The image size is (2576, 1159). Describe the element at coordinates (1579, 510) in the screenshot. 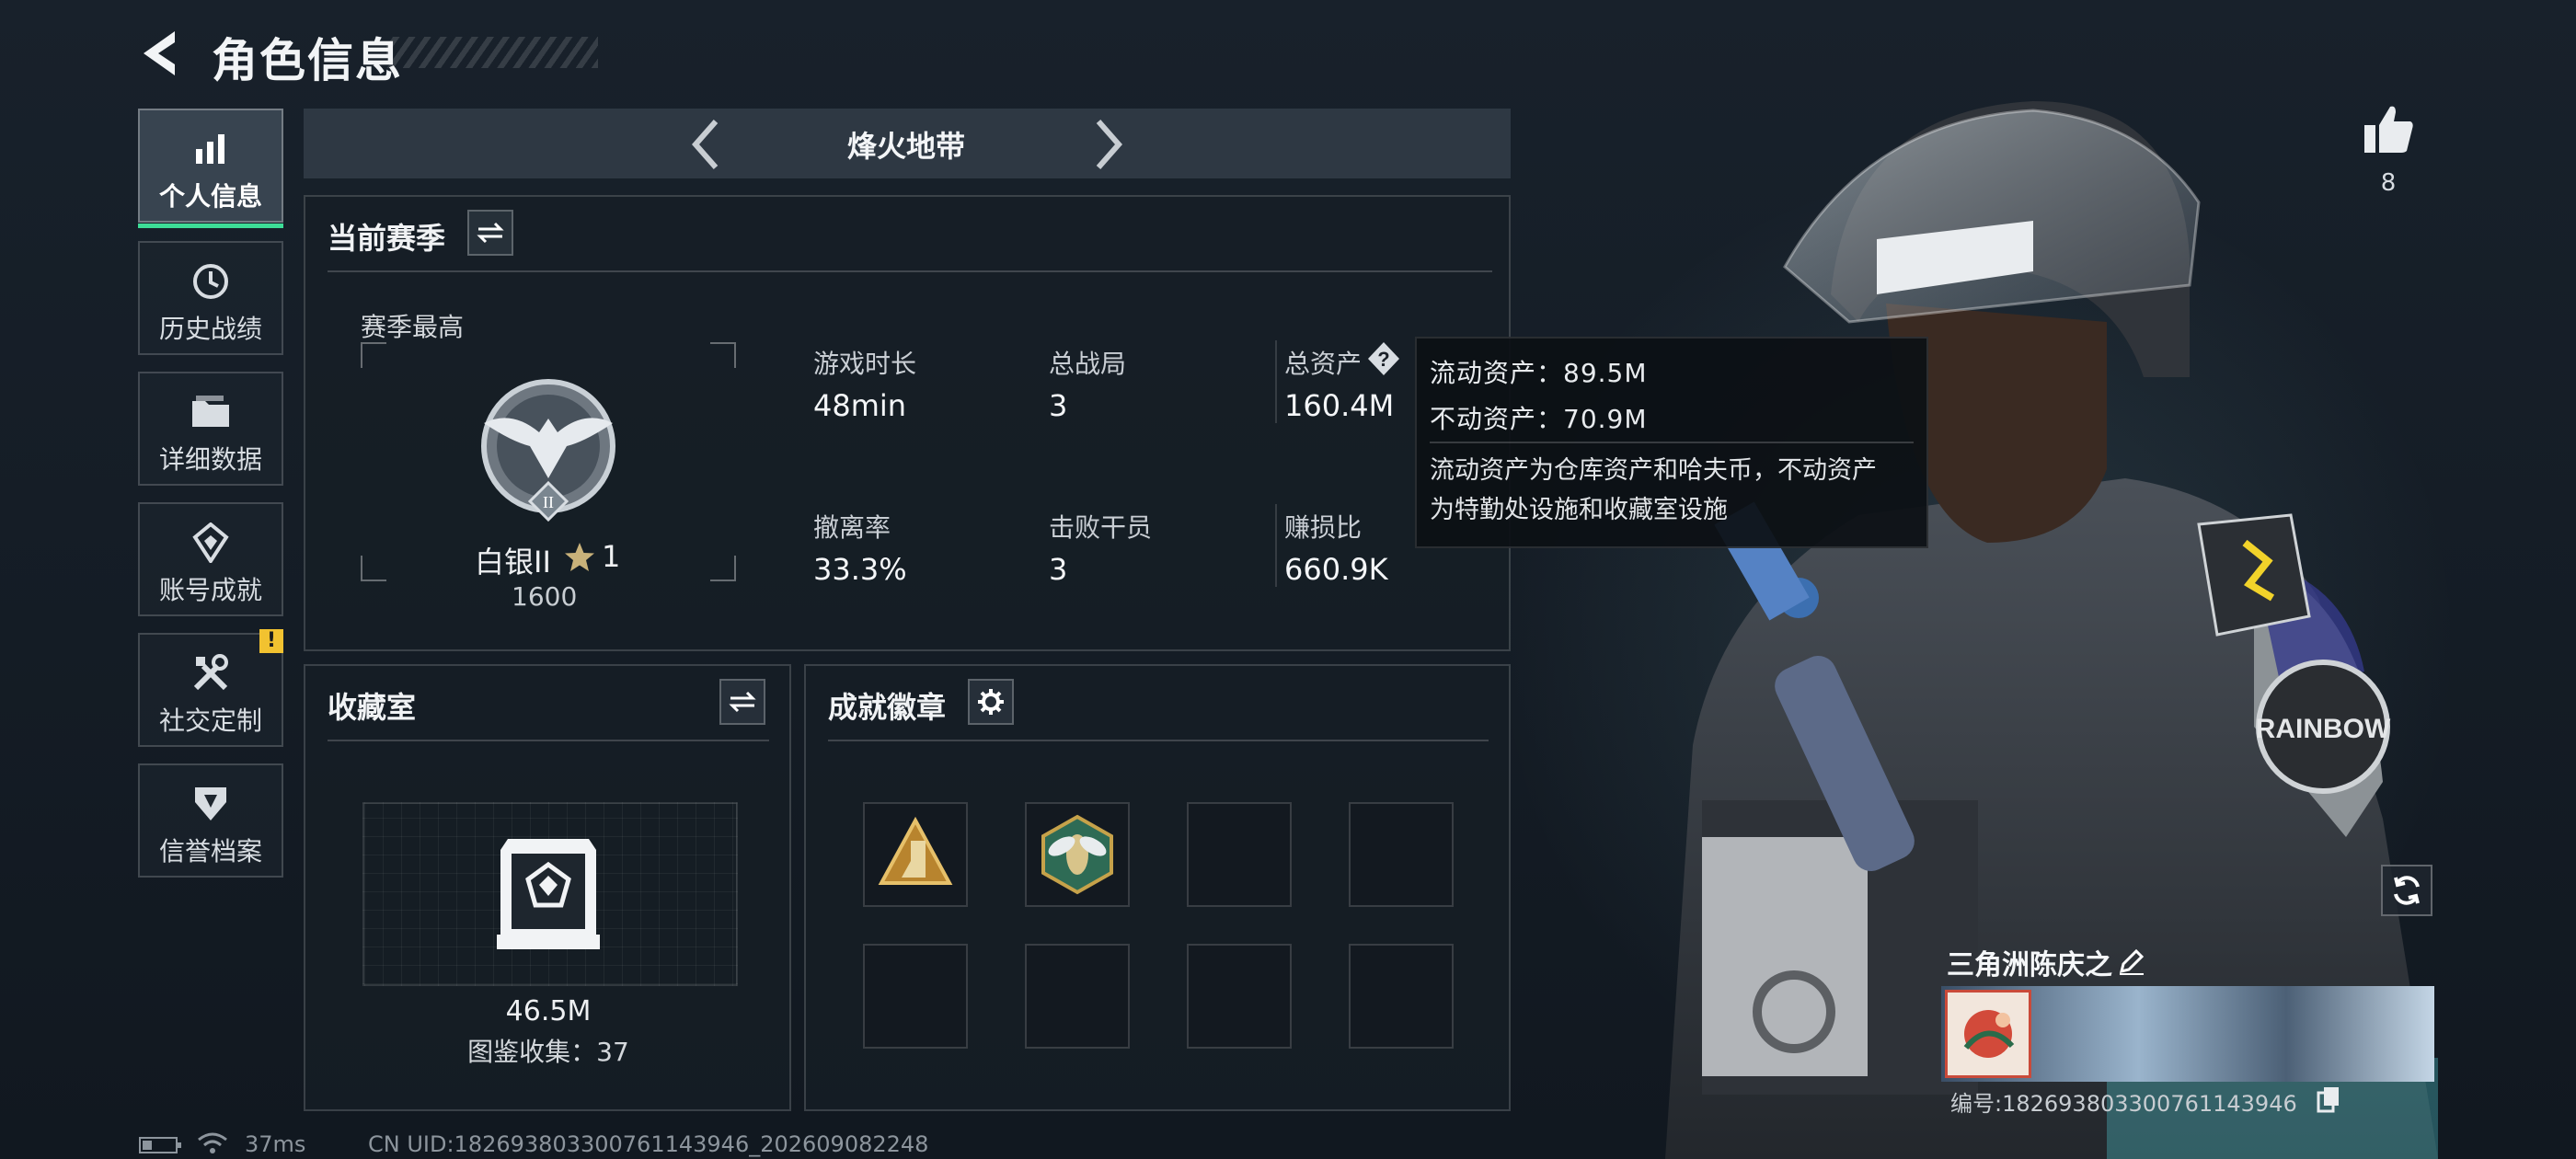

I see `tooltip-description: 为特勤处设施和收藏室设施` at that location.